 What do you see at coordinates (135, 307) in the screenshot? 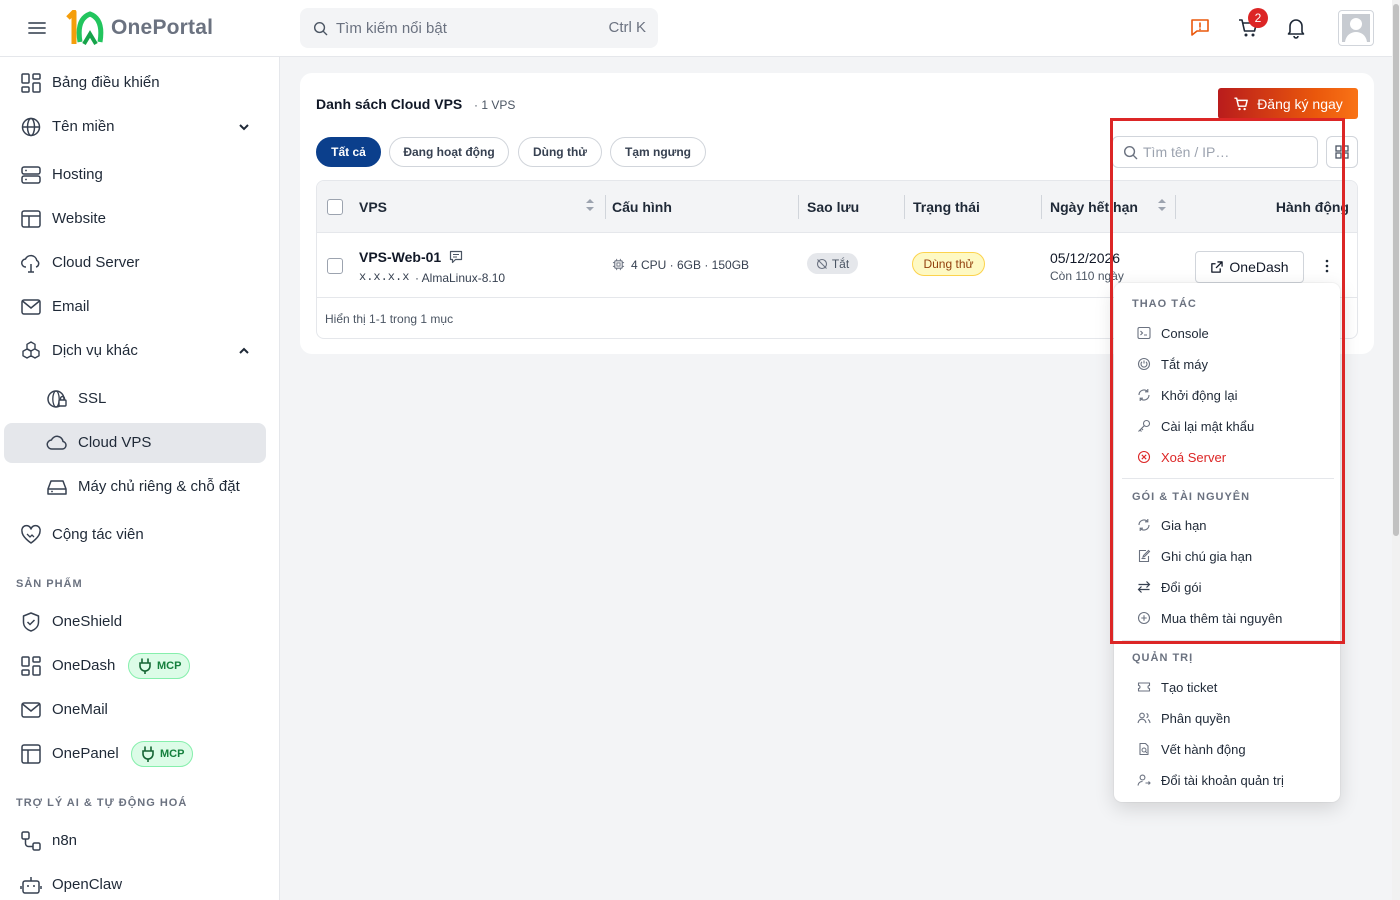
I see `sidebar-item-email: Email` at bounding box center [135, 307].